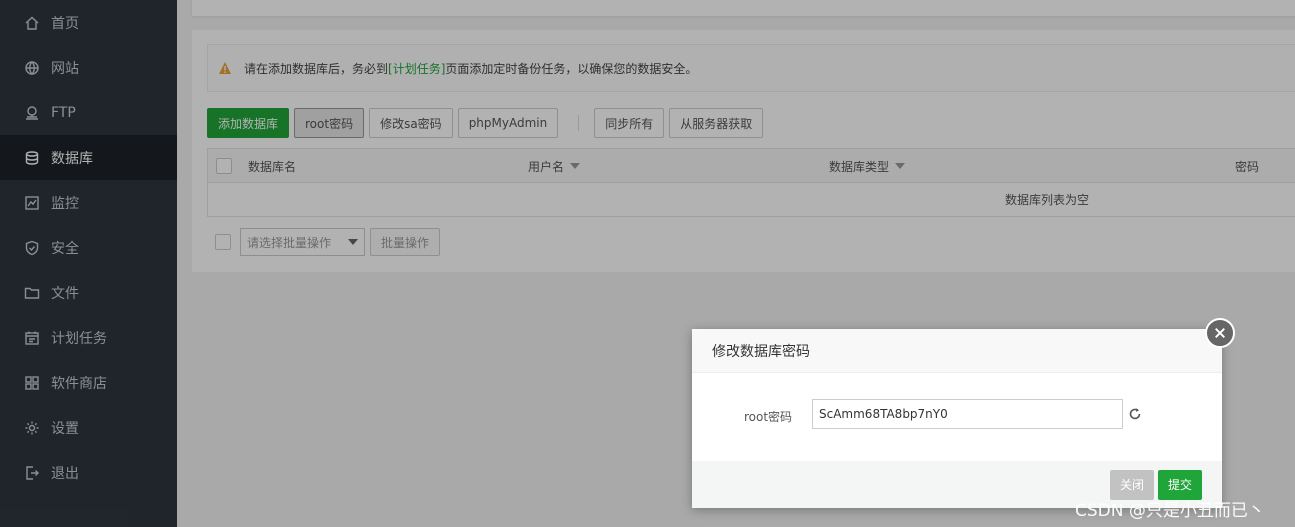  What do you see at coordinates (1179, 484) in the screenshot?
I see `submit-button: 提交` at bounding box center [1179, 484].